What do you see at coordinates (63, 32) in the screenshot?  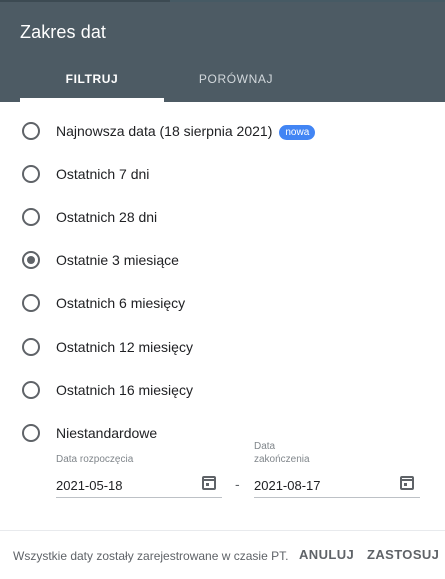 I see `dialog-title: Zakres dat` at bounding box center [63, 32].